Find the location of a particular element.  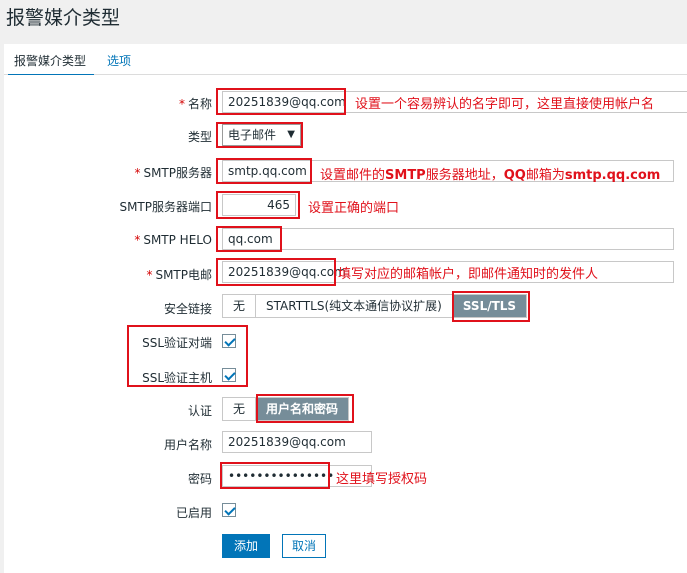

smtp-port-label: SMTP服务器端口 is located at coordinates (165, 207).